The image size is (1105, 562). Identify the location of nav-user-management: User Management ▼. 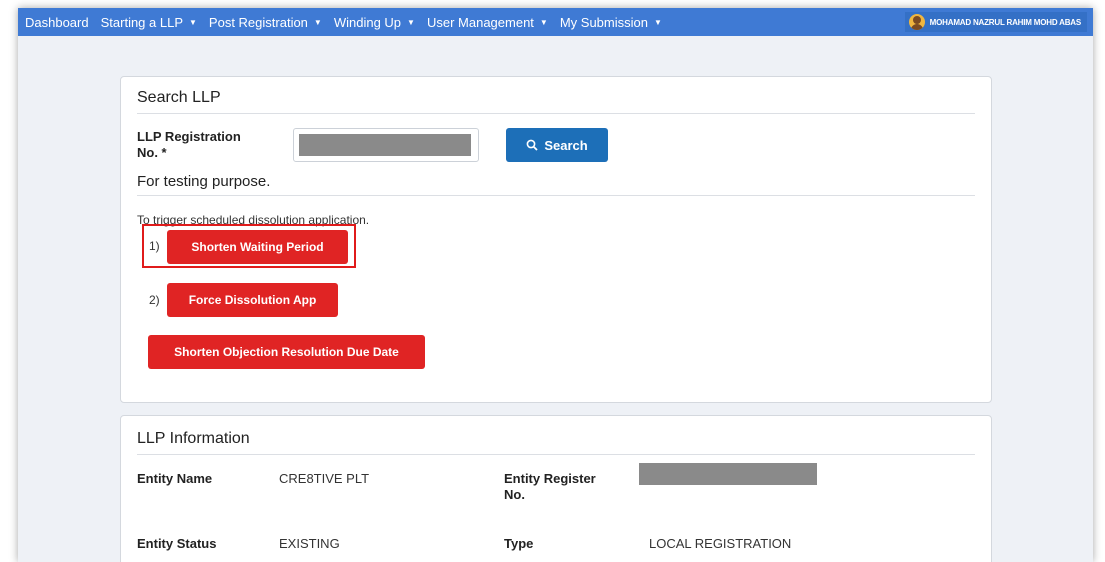
(484, 22).